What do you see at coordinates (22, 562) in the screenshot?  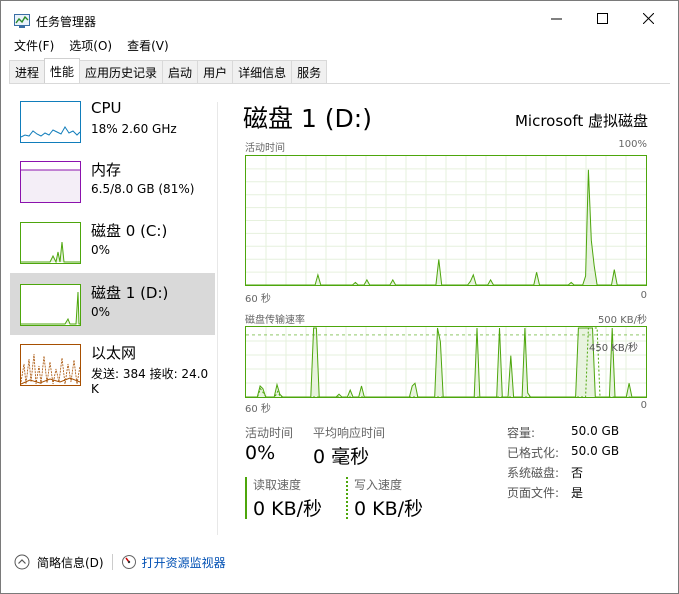 I see `chevron-up-icon` at bounding box center [22, 562].